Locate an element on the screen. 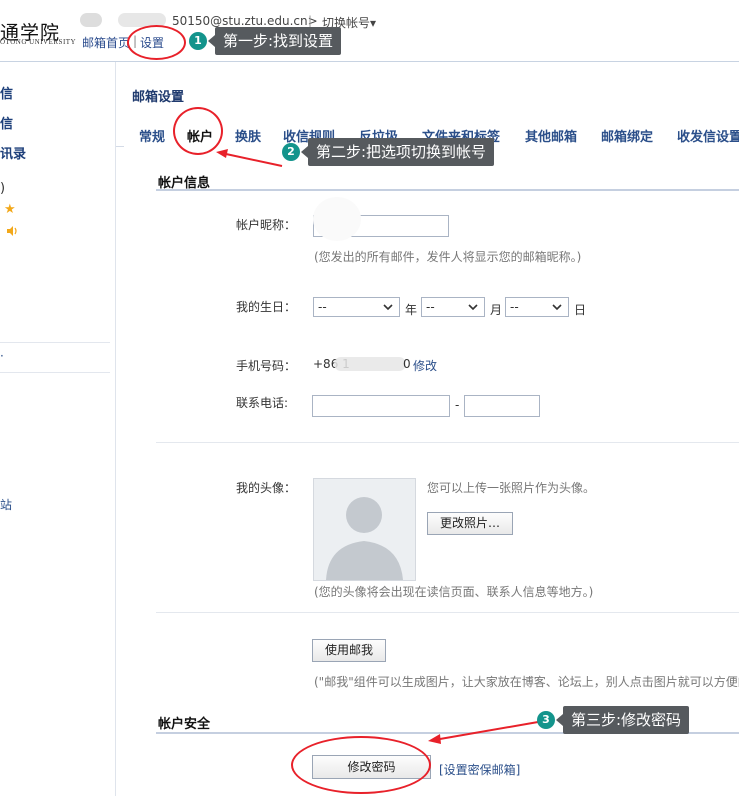  year-unit: 年 is located at coordinates (411, 310).